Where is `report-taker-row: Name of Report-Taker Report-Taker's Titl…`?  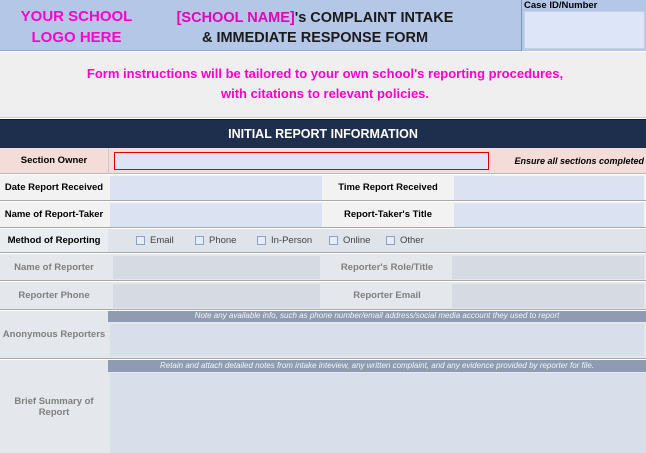
report-taker-row: Name of Report-Taker Report-Taker's Titl… is located at coordinates (323, 215).